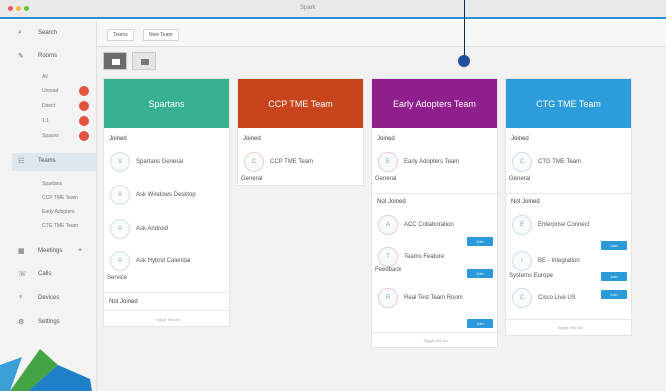 The width and height of the screenshot is (666, 391). I want to click on spark-logo, so click(46, 370).